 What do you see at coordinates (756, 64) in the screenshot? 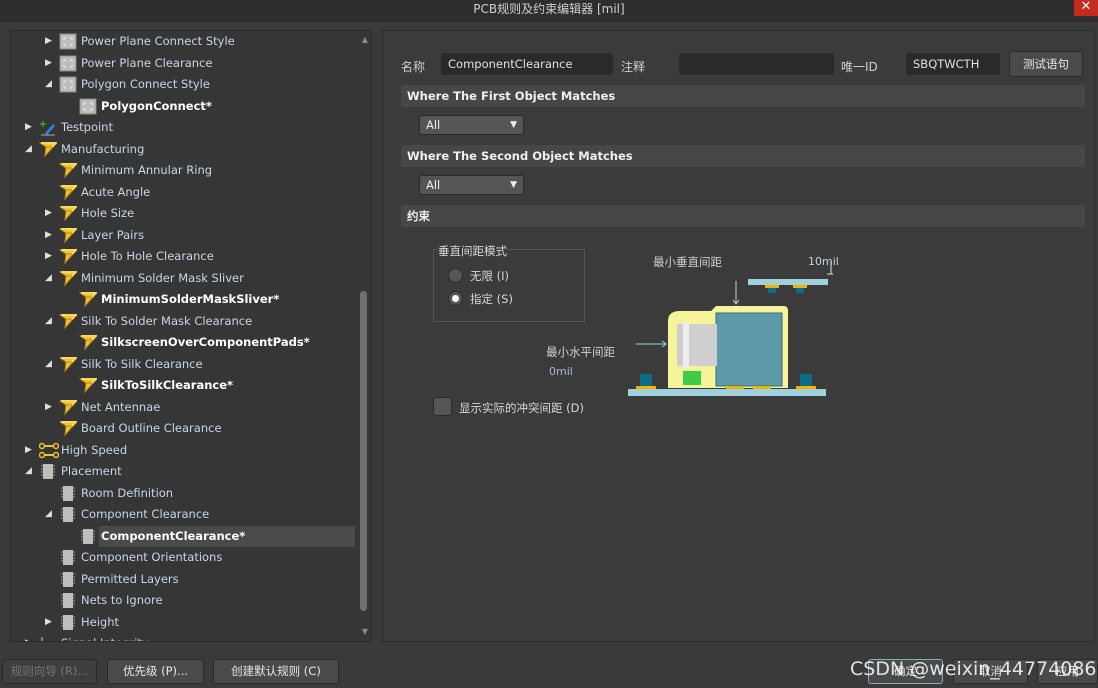
I see `comment-input` at bounding box center [756, 64].